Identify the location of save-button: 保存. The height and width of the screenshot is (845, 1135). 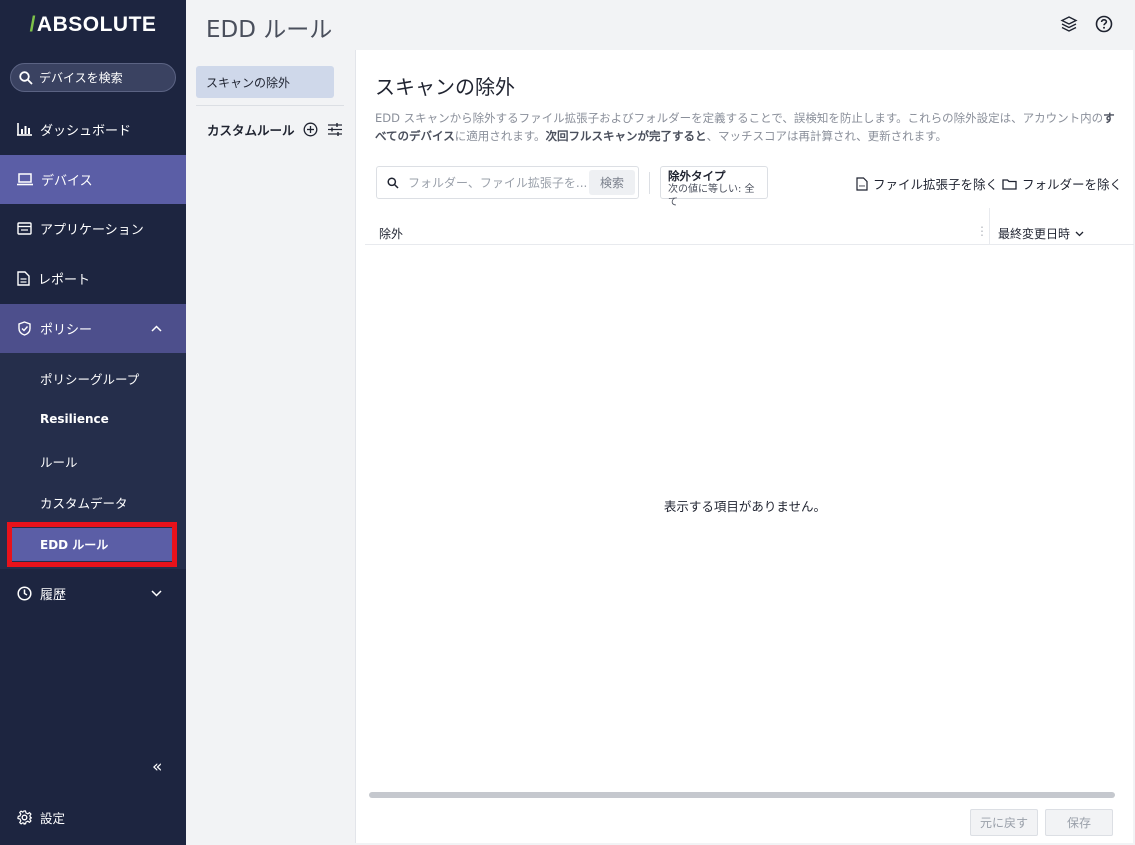
(1079, 822).